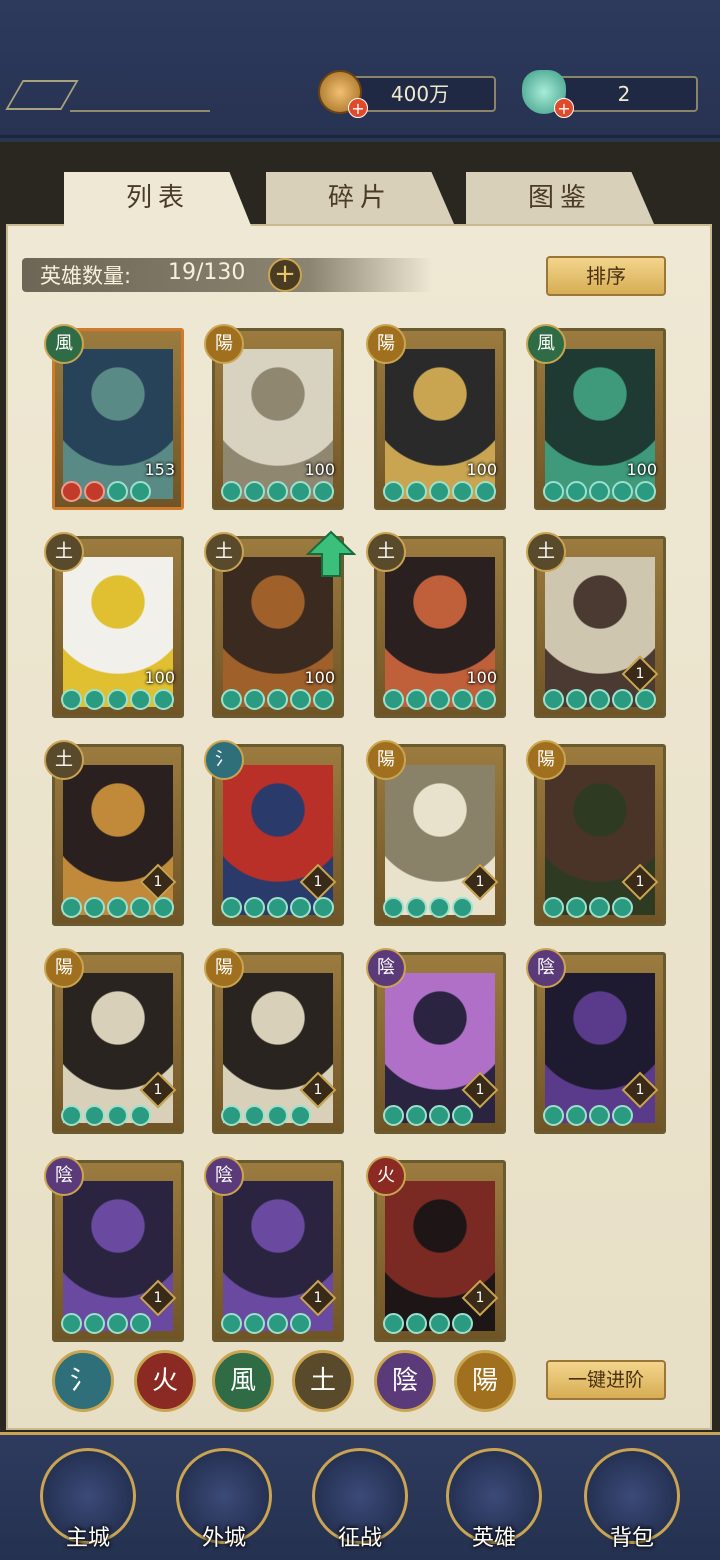  I want to click on hero-level: 153, so click(159, 469).